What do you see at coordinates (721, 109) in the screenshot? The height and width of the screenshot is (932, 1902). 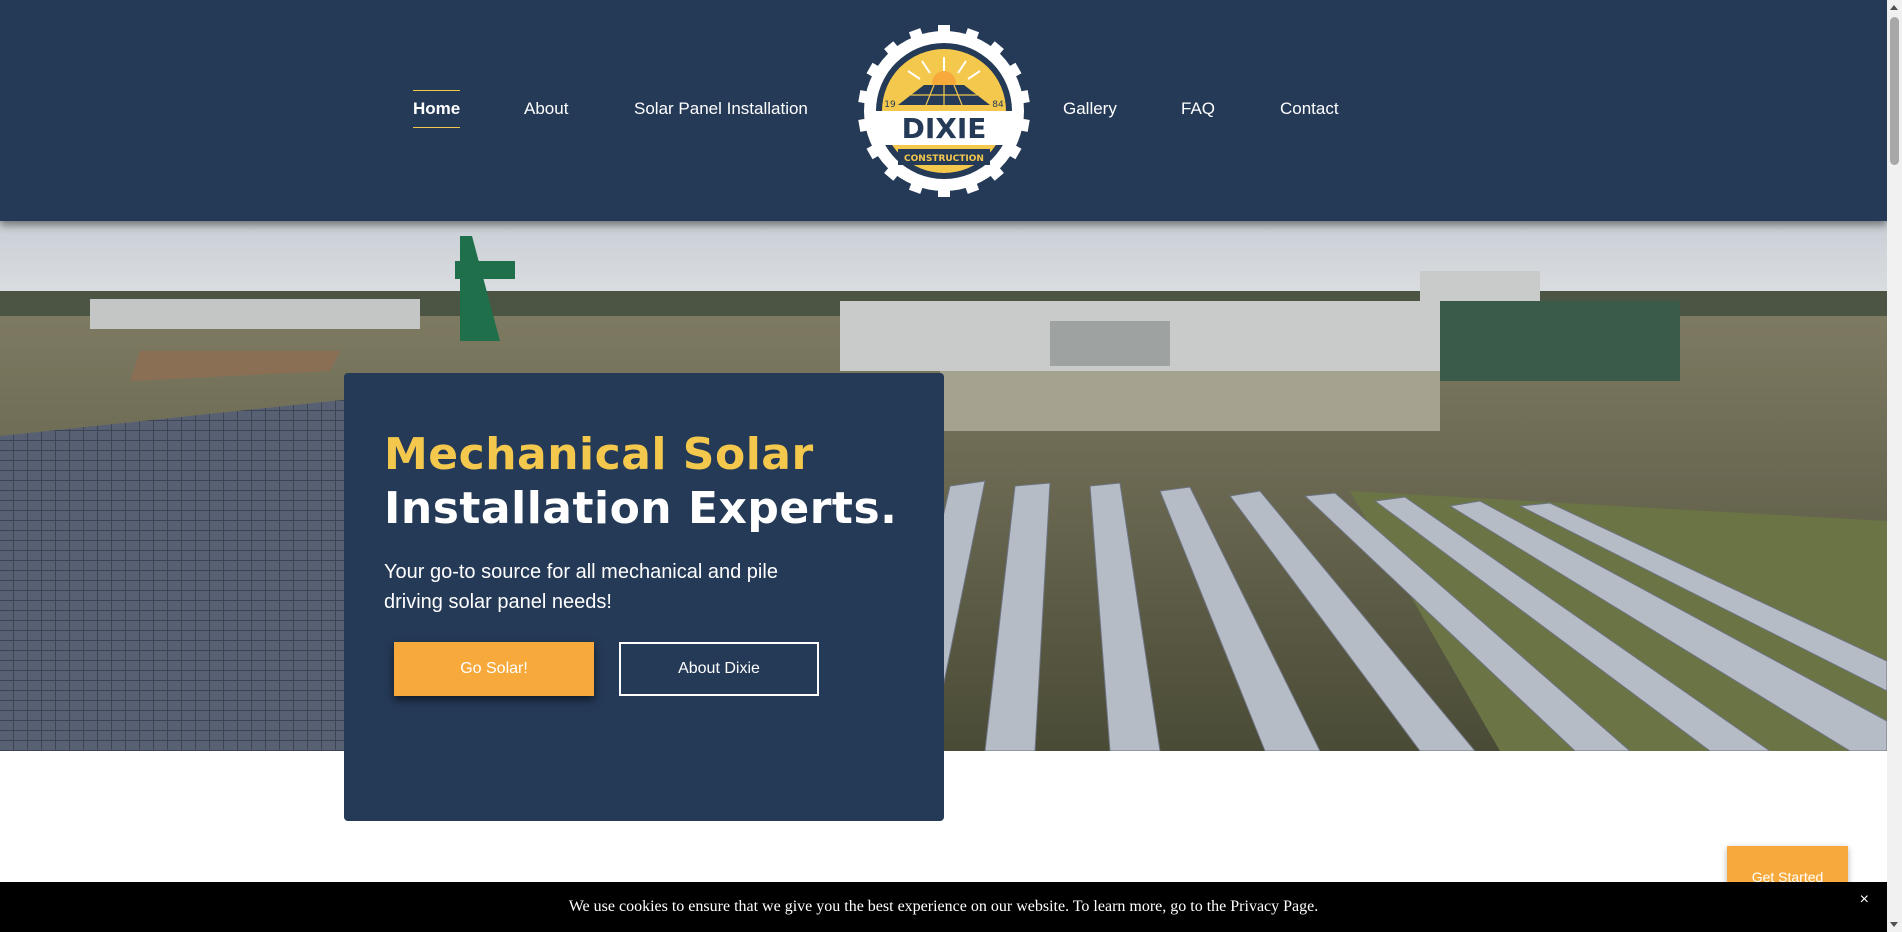 I see `nav-solar-panel-installation: Solar Panel Installation` at bounding box center [721, 109].